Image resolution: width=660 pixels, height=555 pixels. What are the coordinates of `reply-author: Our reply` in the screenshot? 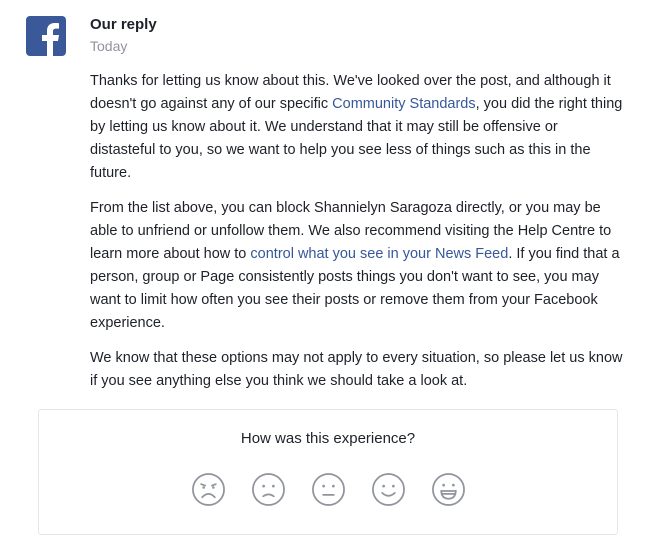 It's located at (123, 24).